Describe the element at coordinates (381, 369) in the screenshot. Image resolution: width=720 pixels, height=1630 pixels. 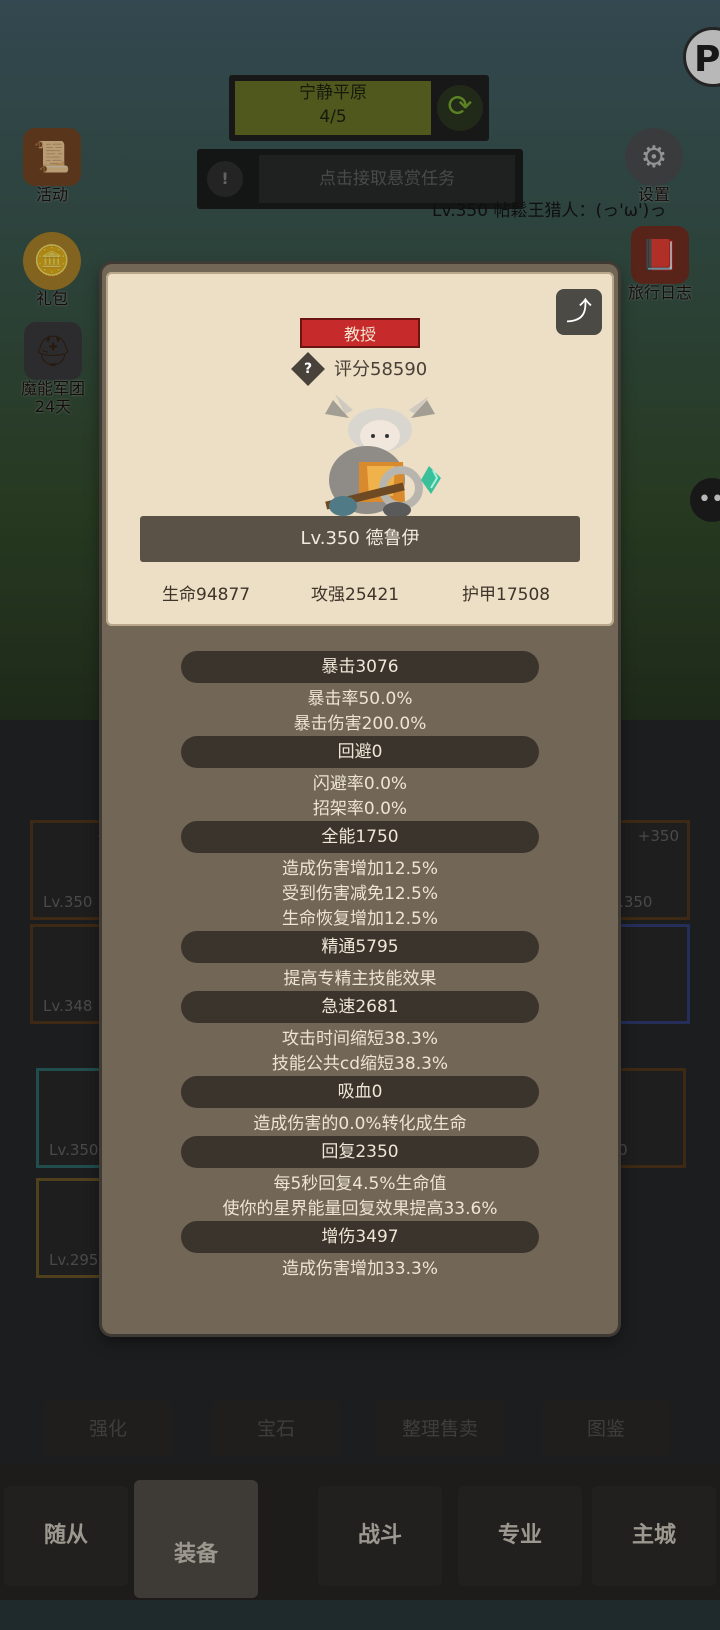
I see `hero-score: 评分58590` at that location.